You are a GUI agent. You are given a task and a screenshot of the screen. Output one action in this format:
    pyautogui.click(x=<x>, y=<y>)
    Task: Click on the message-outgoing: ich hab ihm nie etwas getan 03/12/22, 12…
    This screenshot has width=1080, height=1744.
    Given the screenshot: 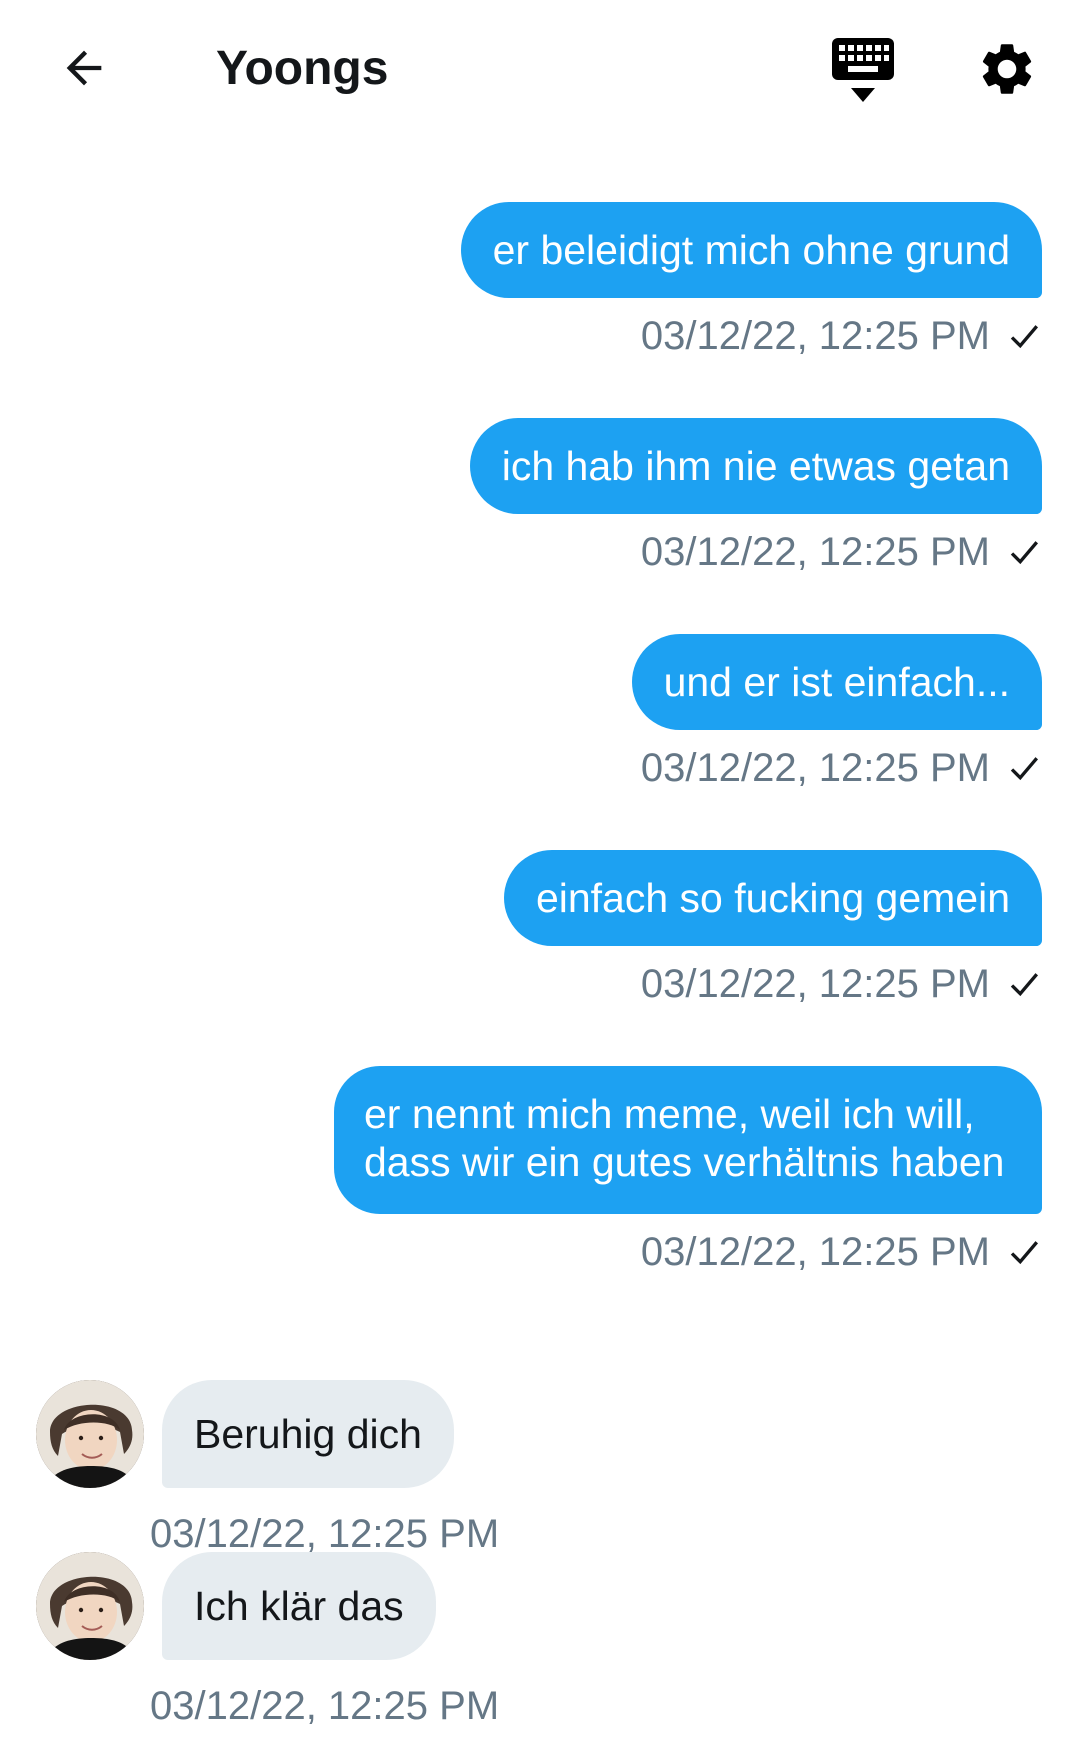 What is the action you would take?
    pyautogui.click(x=755, y=497)
    